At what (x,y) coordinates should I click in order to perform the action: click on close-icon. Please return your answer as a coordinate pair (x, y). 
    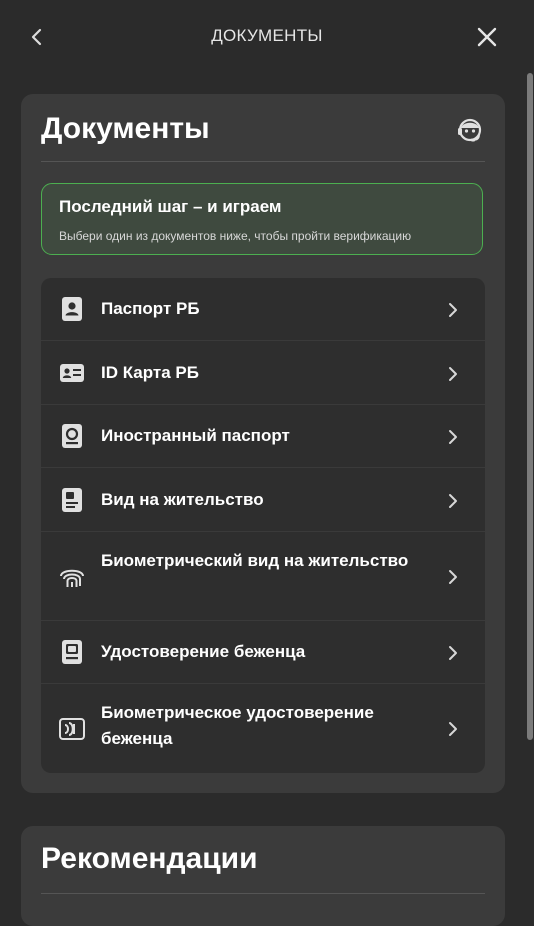
    Looking at the image, I should click on (487, 37).